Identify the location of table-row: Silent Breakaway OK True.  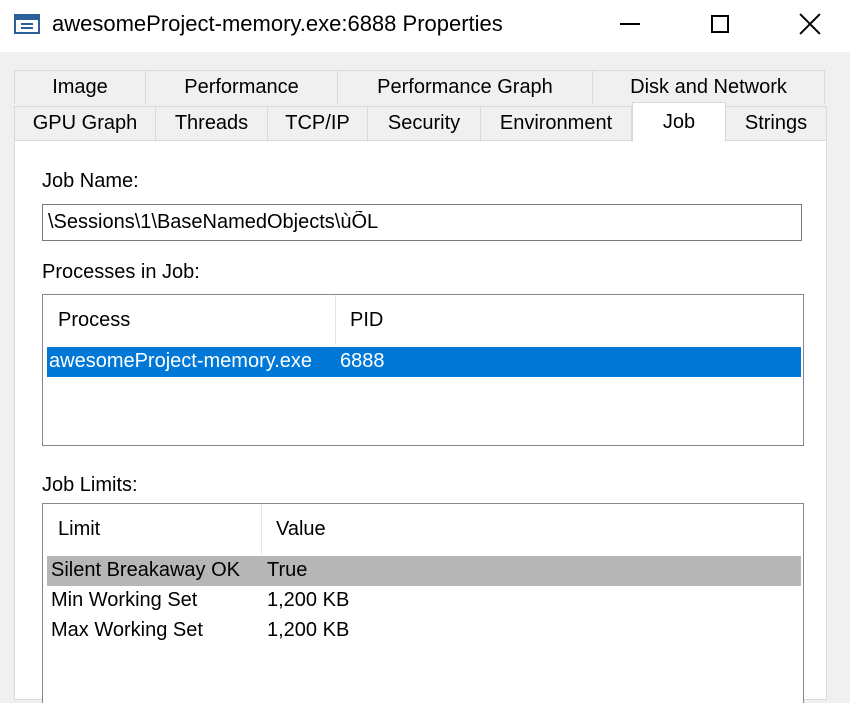
(424, 571).